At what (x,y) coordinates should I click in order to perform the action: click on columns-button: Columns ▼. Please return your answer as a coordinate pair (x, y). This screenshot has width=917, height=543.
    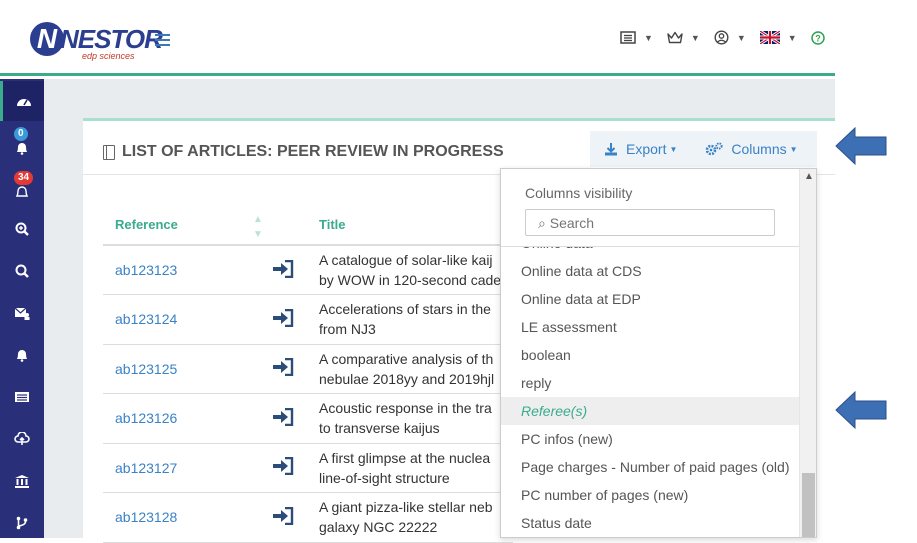
    Looking at the image, I should click on (751, 149).